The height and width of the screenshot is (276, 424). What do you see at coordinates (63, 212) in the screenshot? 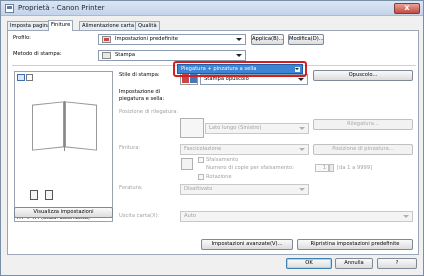
I see `view-settings-button: Visualizza impostazioni` at bounding box center [63, 212].